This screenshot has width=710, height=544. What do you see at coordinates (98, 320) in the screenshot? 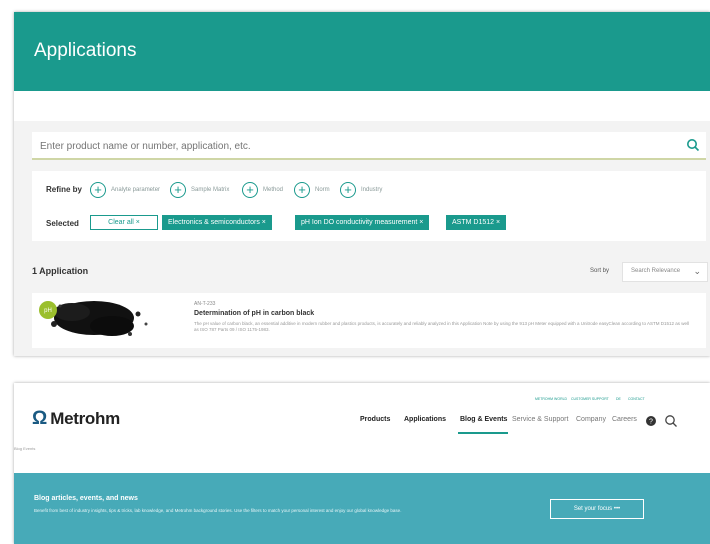
I see `carbon-black-image: pH` at bounding box center [98, 320].